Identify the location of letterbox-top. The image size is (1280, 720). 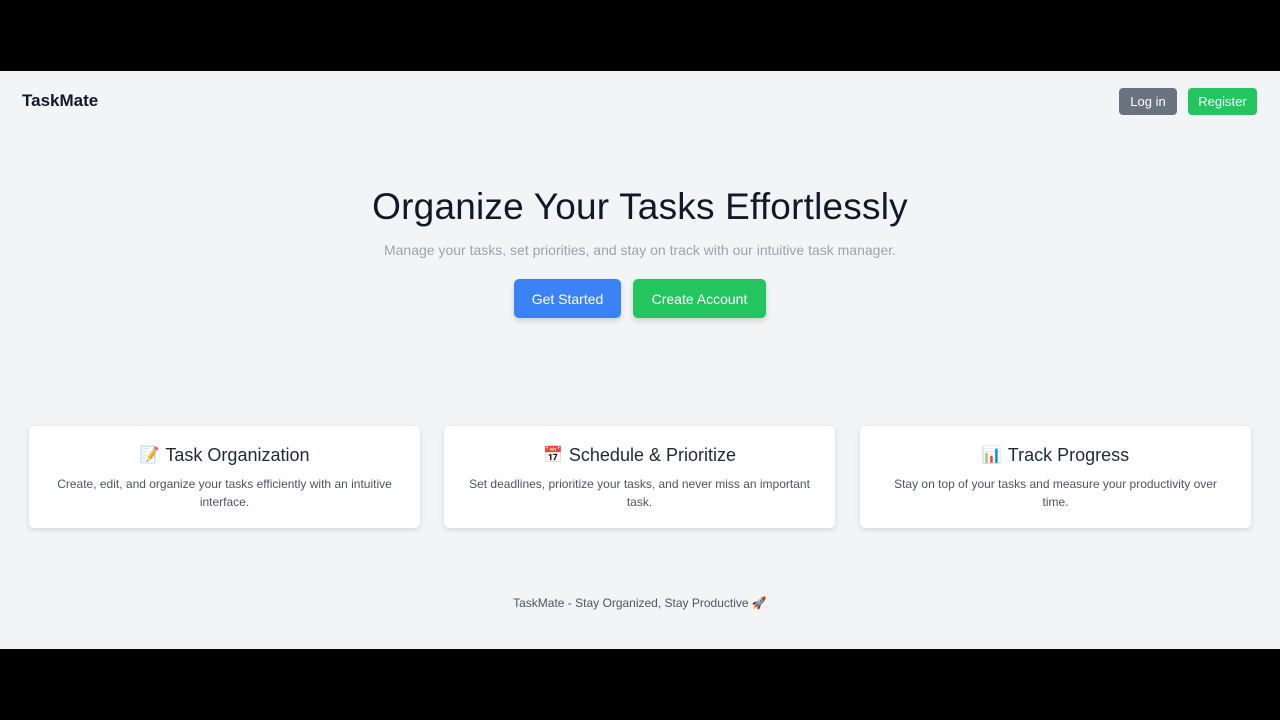
(640, 35).